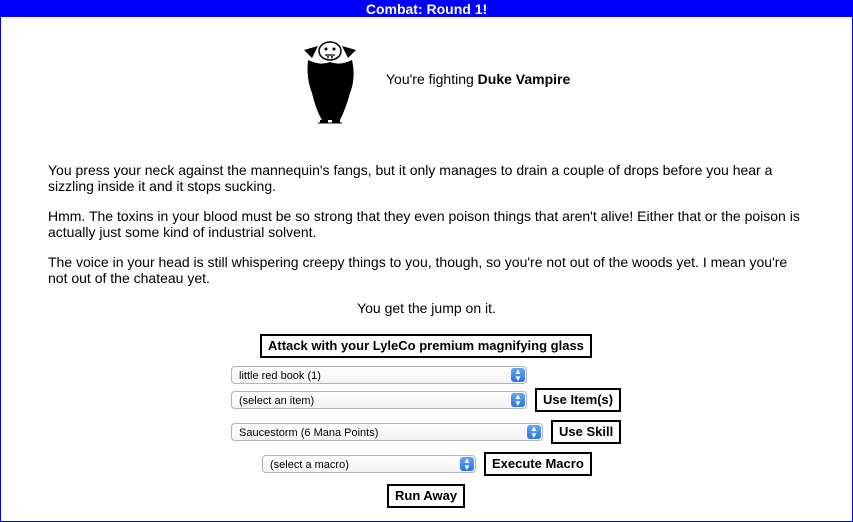 The height and width of the screenshot is (522, 853). I want to click on vampire-icon, so click(330, 82).